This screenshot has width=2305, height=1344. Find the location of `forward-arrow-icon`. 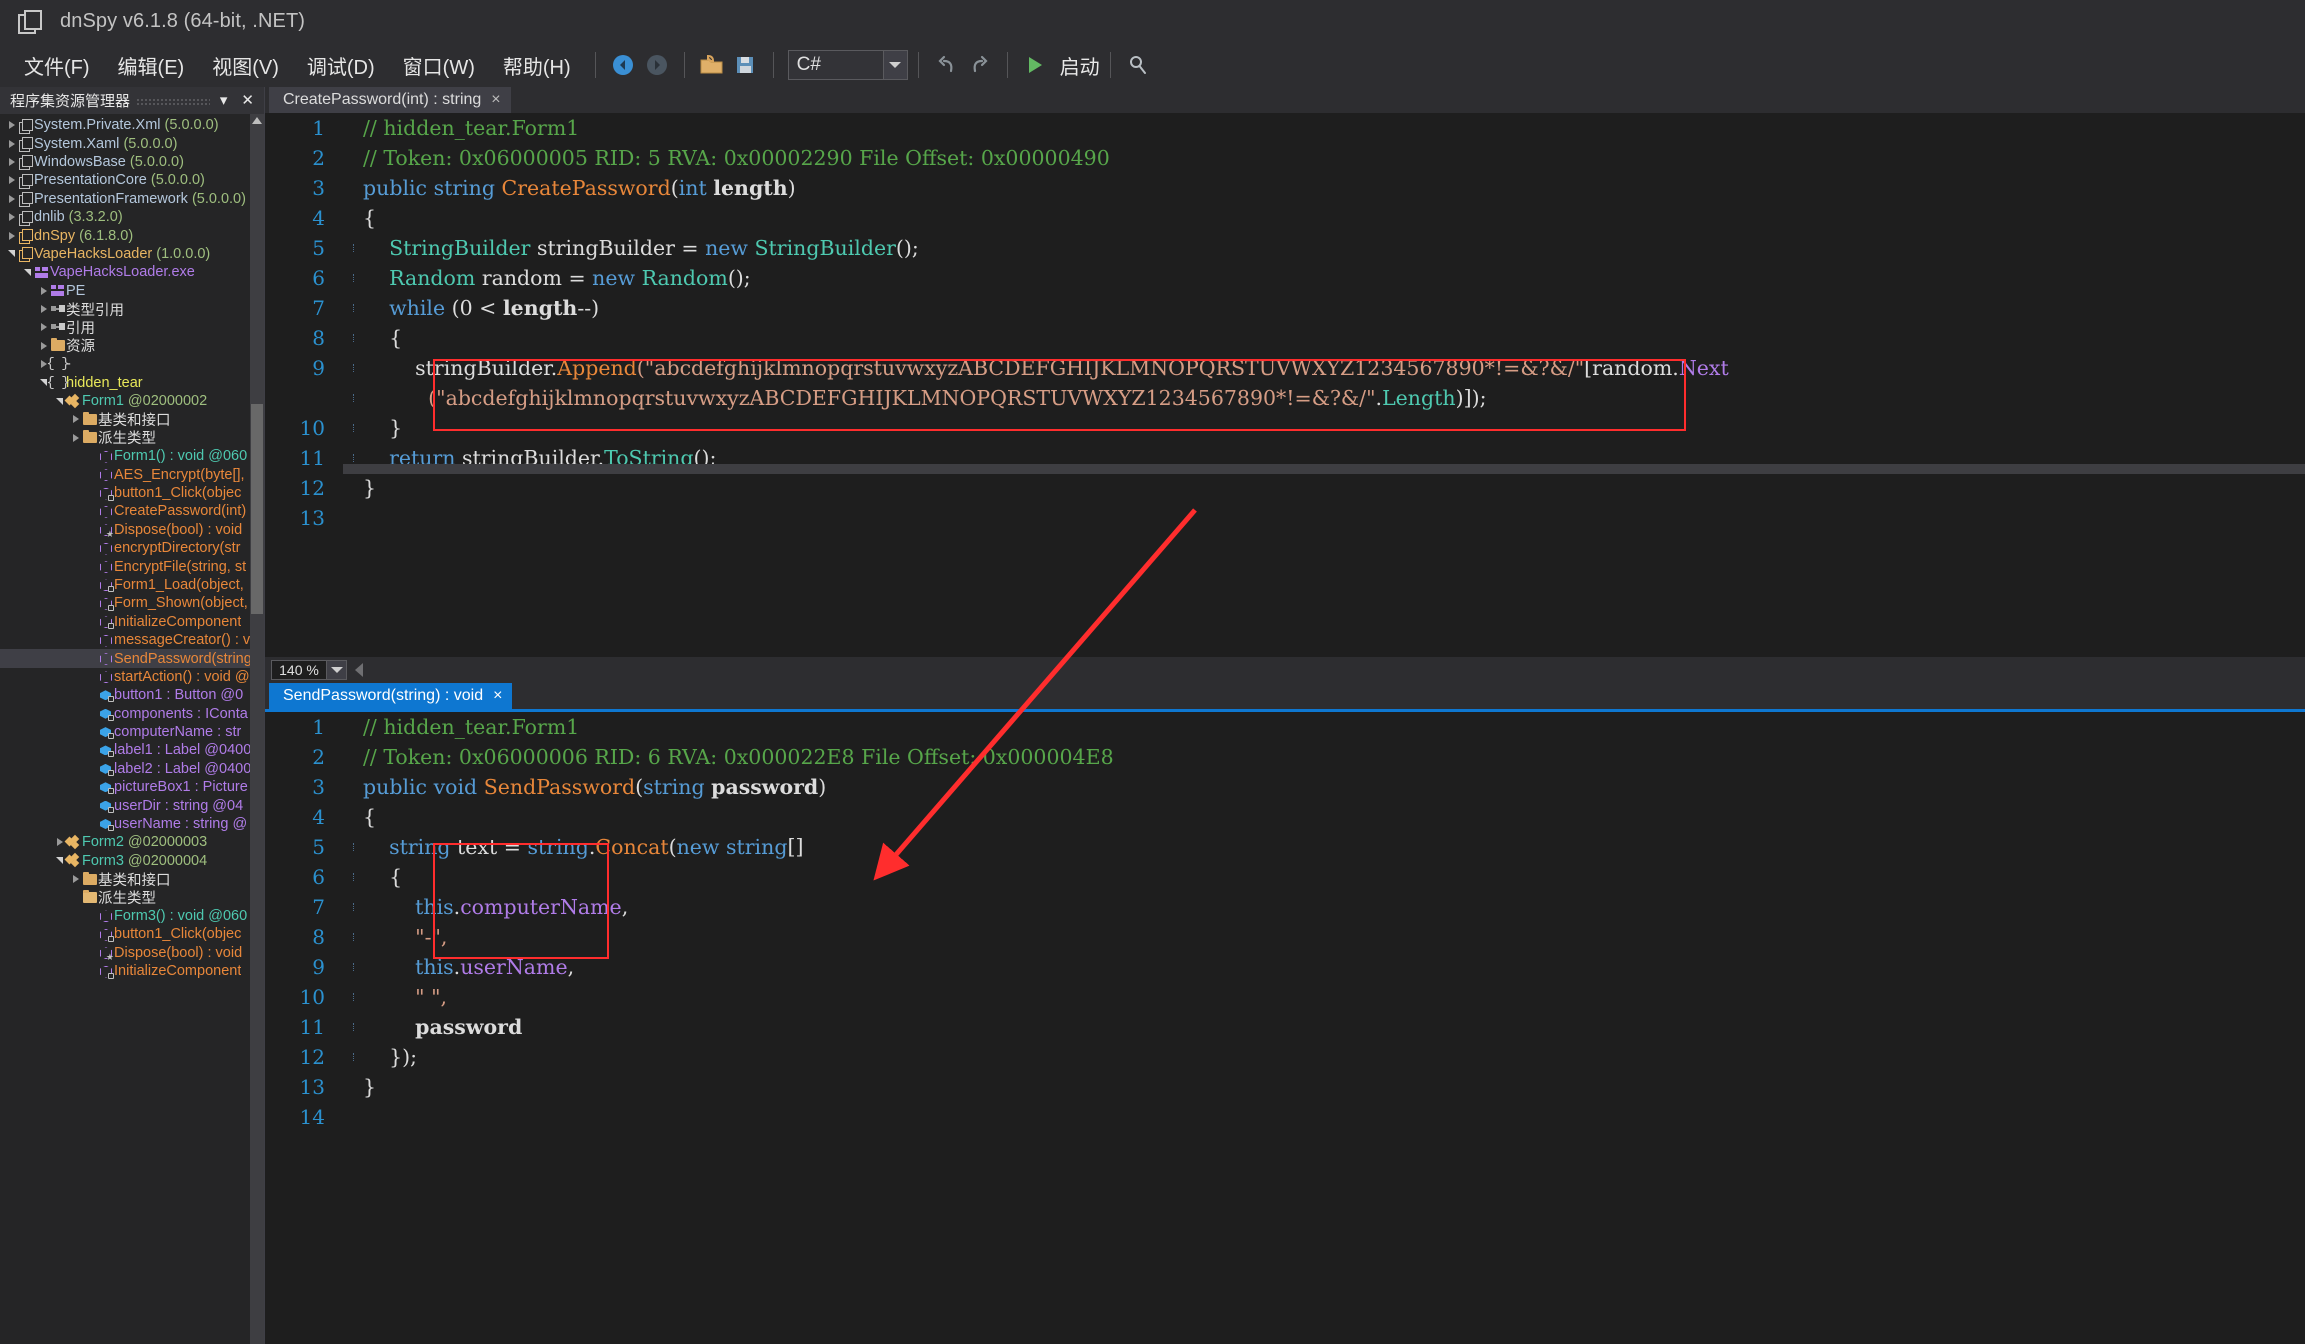

forward-arrow-icon is located at coordinates (657, 65).